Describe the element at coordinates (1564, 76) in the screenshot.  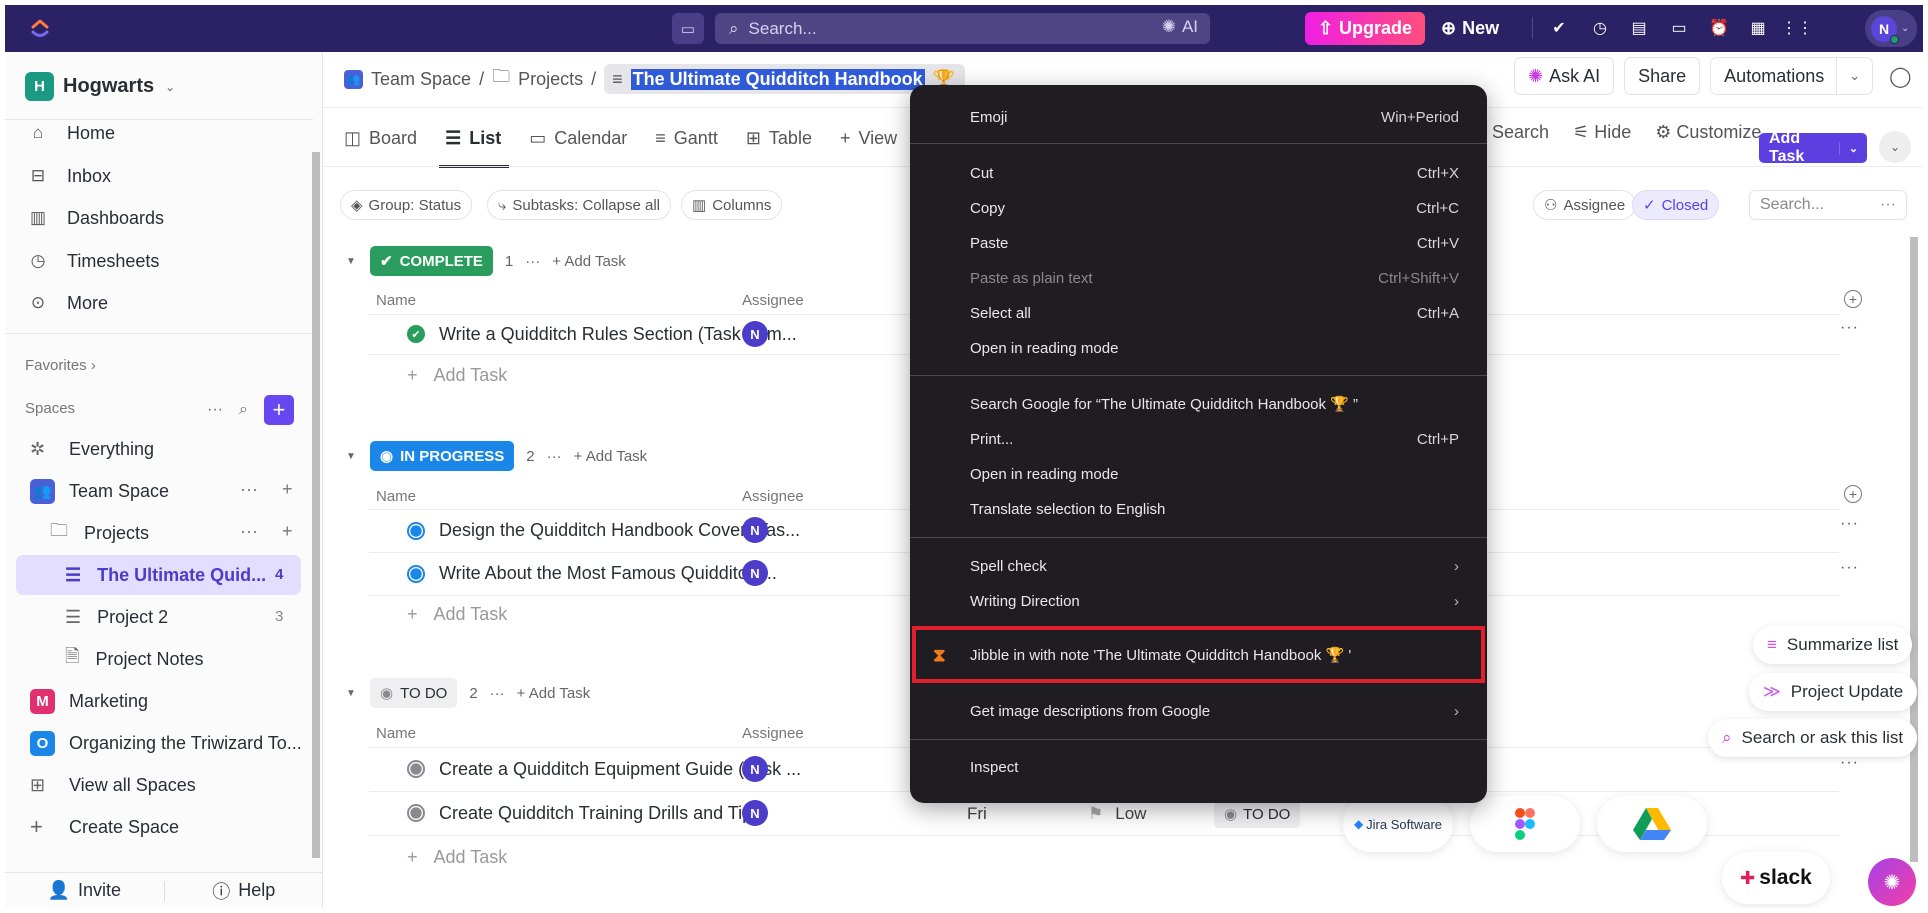
I see `ask-ai-button: ✺ Ask AI` at that location.